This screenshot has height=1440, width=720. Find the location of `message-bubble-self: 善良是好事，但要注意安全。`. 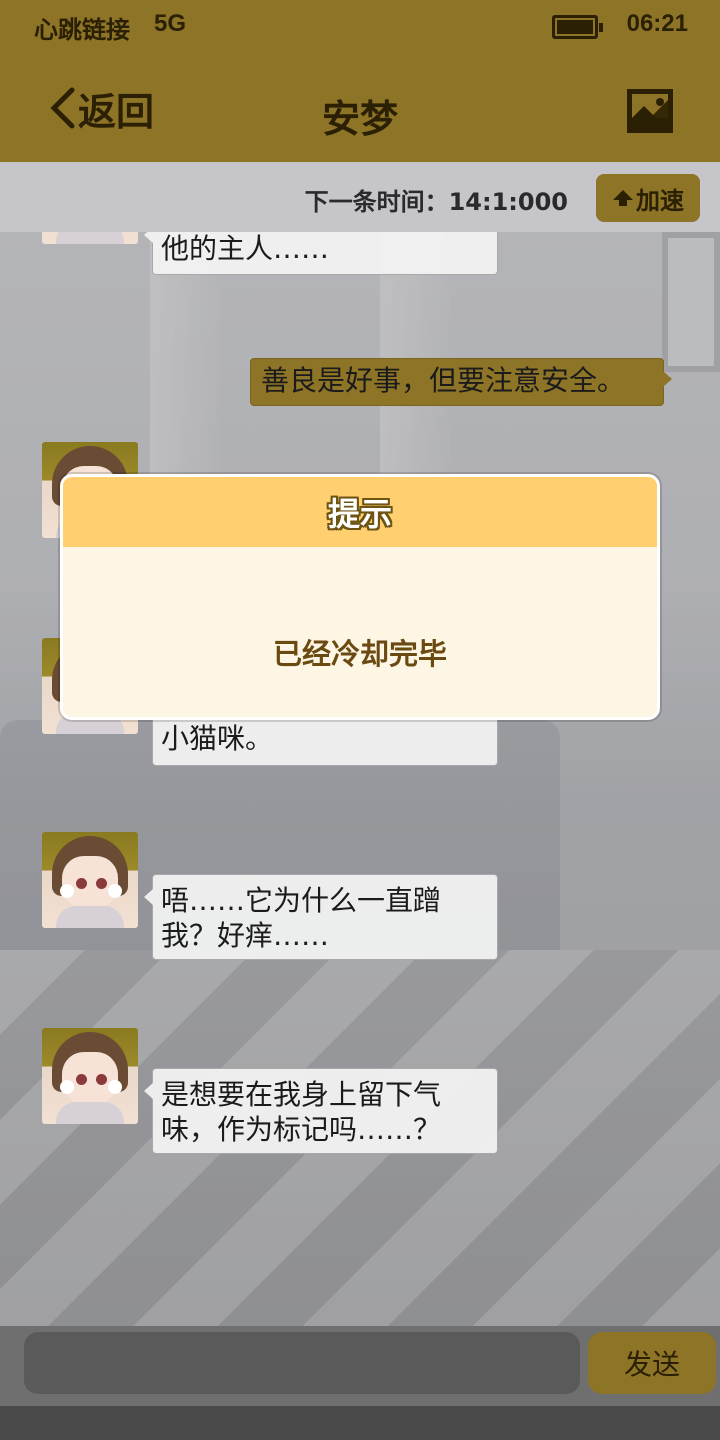

message-bubble-self: 善良是好事，但要注意安全。 is located at coordinates (461, 382).